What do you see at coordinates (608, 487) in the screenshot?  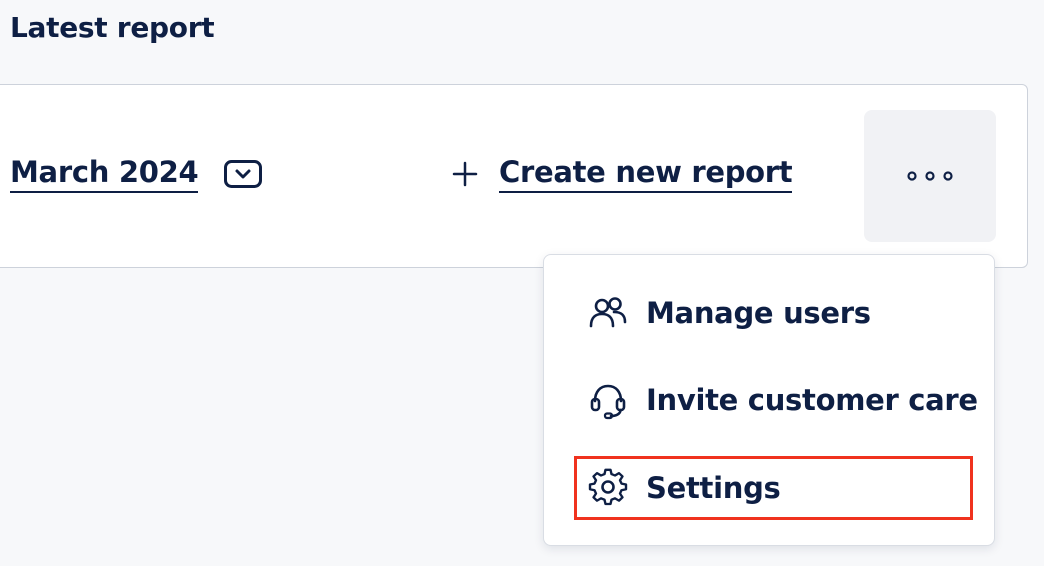 I see `gear-icon` at bounding box center [608, 487].